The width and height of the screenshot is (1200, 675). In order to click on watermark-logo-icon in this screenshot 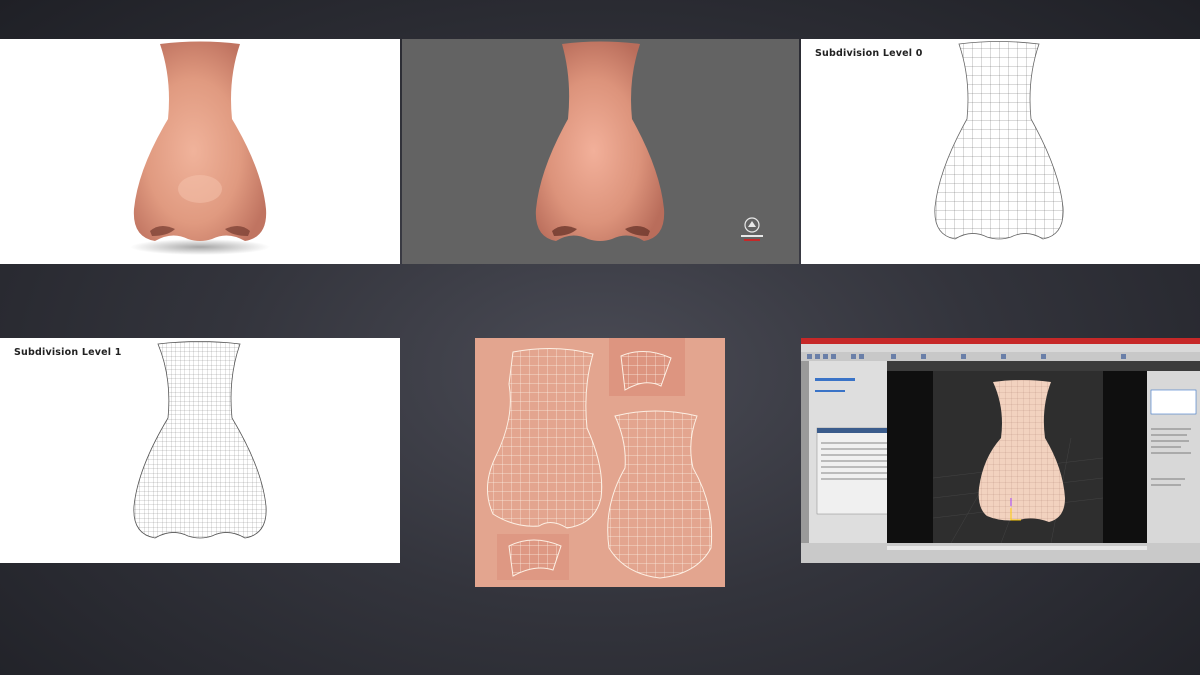, I will do `click(752, 229)`.